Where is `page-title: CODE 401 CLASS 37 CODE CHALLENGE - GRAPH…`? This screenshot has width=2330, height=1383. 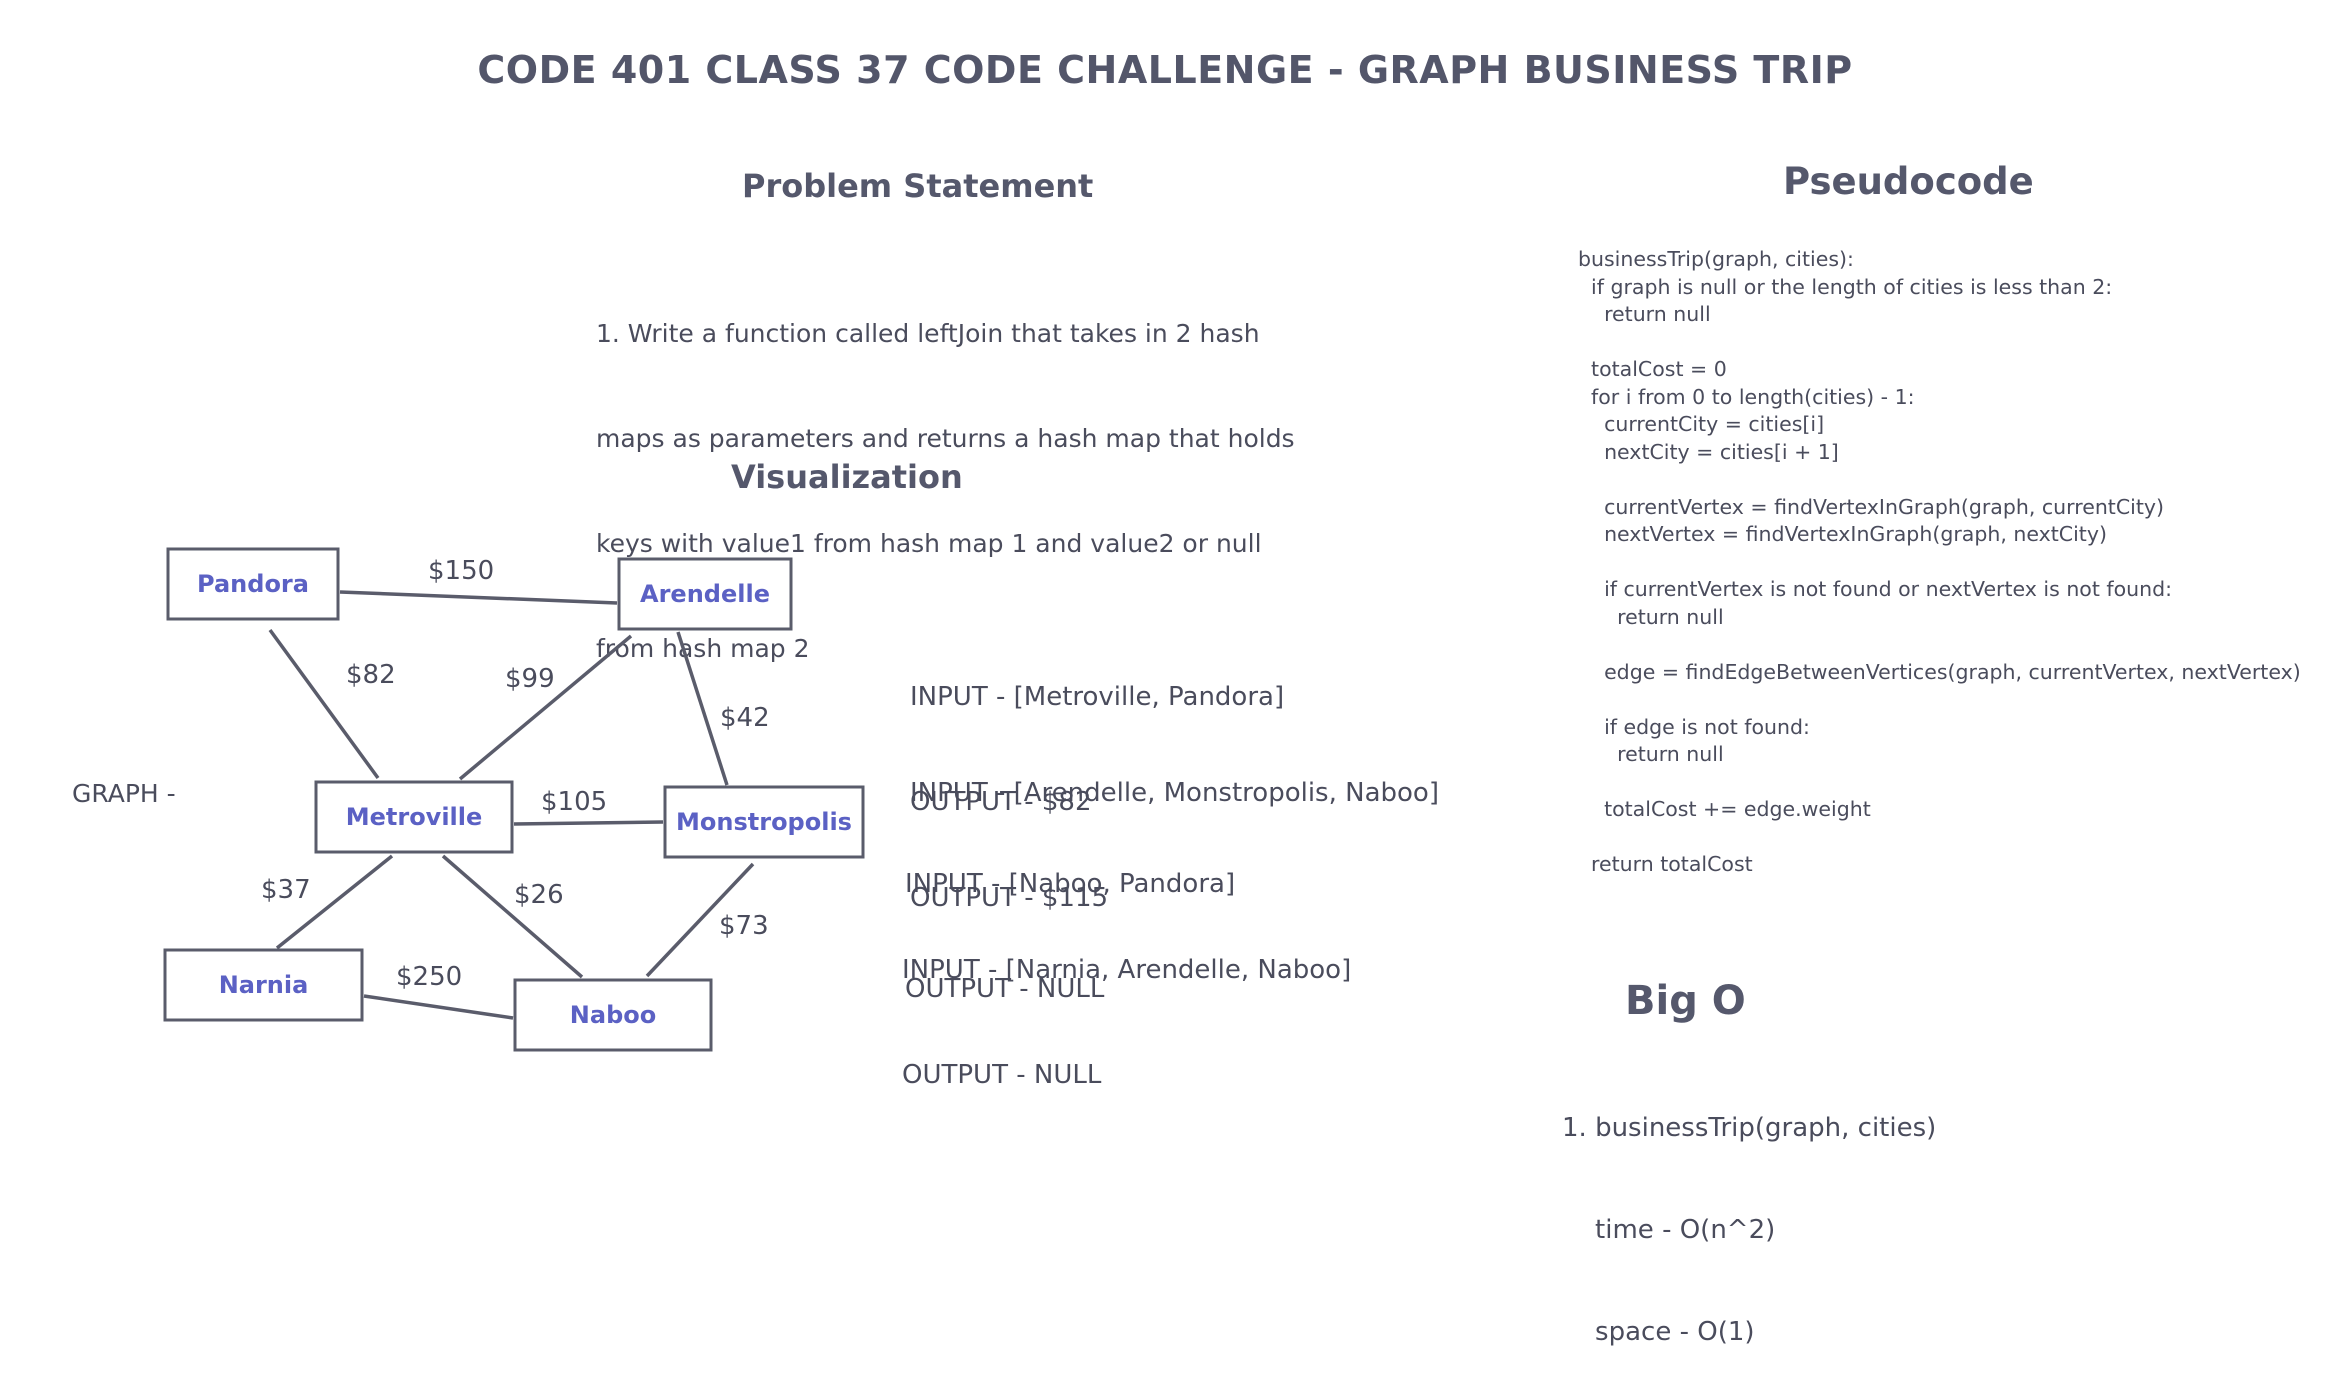
page-title: CODE 401 CLASS 37 CODE CHALLENGE - GRAPH… is located at coordinates (1165, 70).